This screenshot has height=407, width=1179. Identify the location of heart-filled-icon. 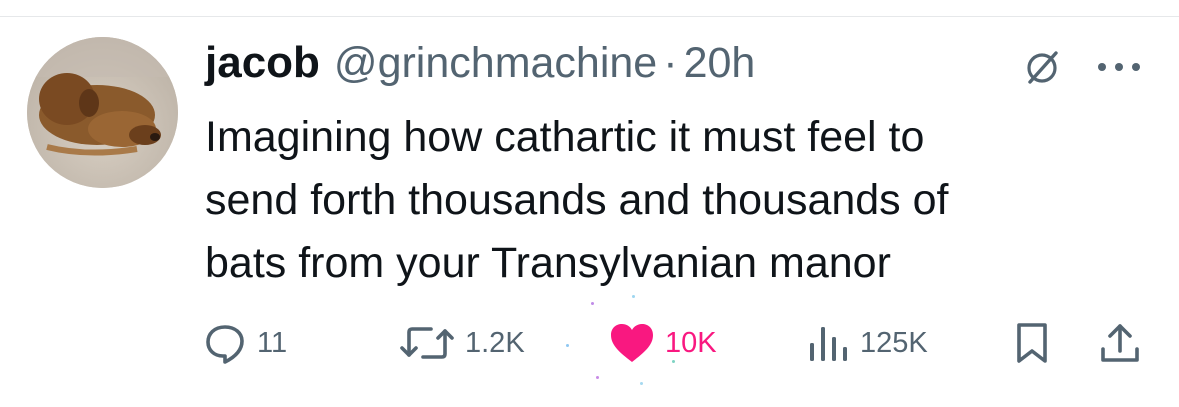
(632, 343).